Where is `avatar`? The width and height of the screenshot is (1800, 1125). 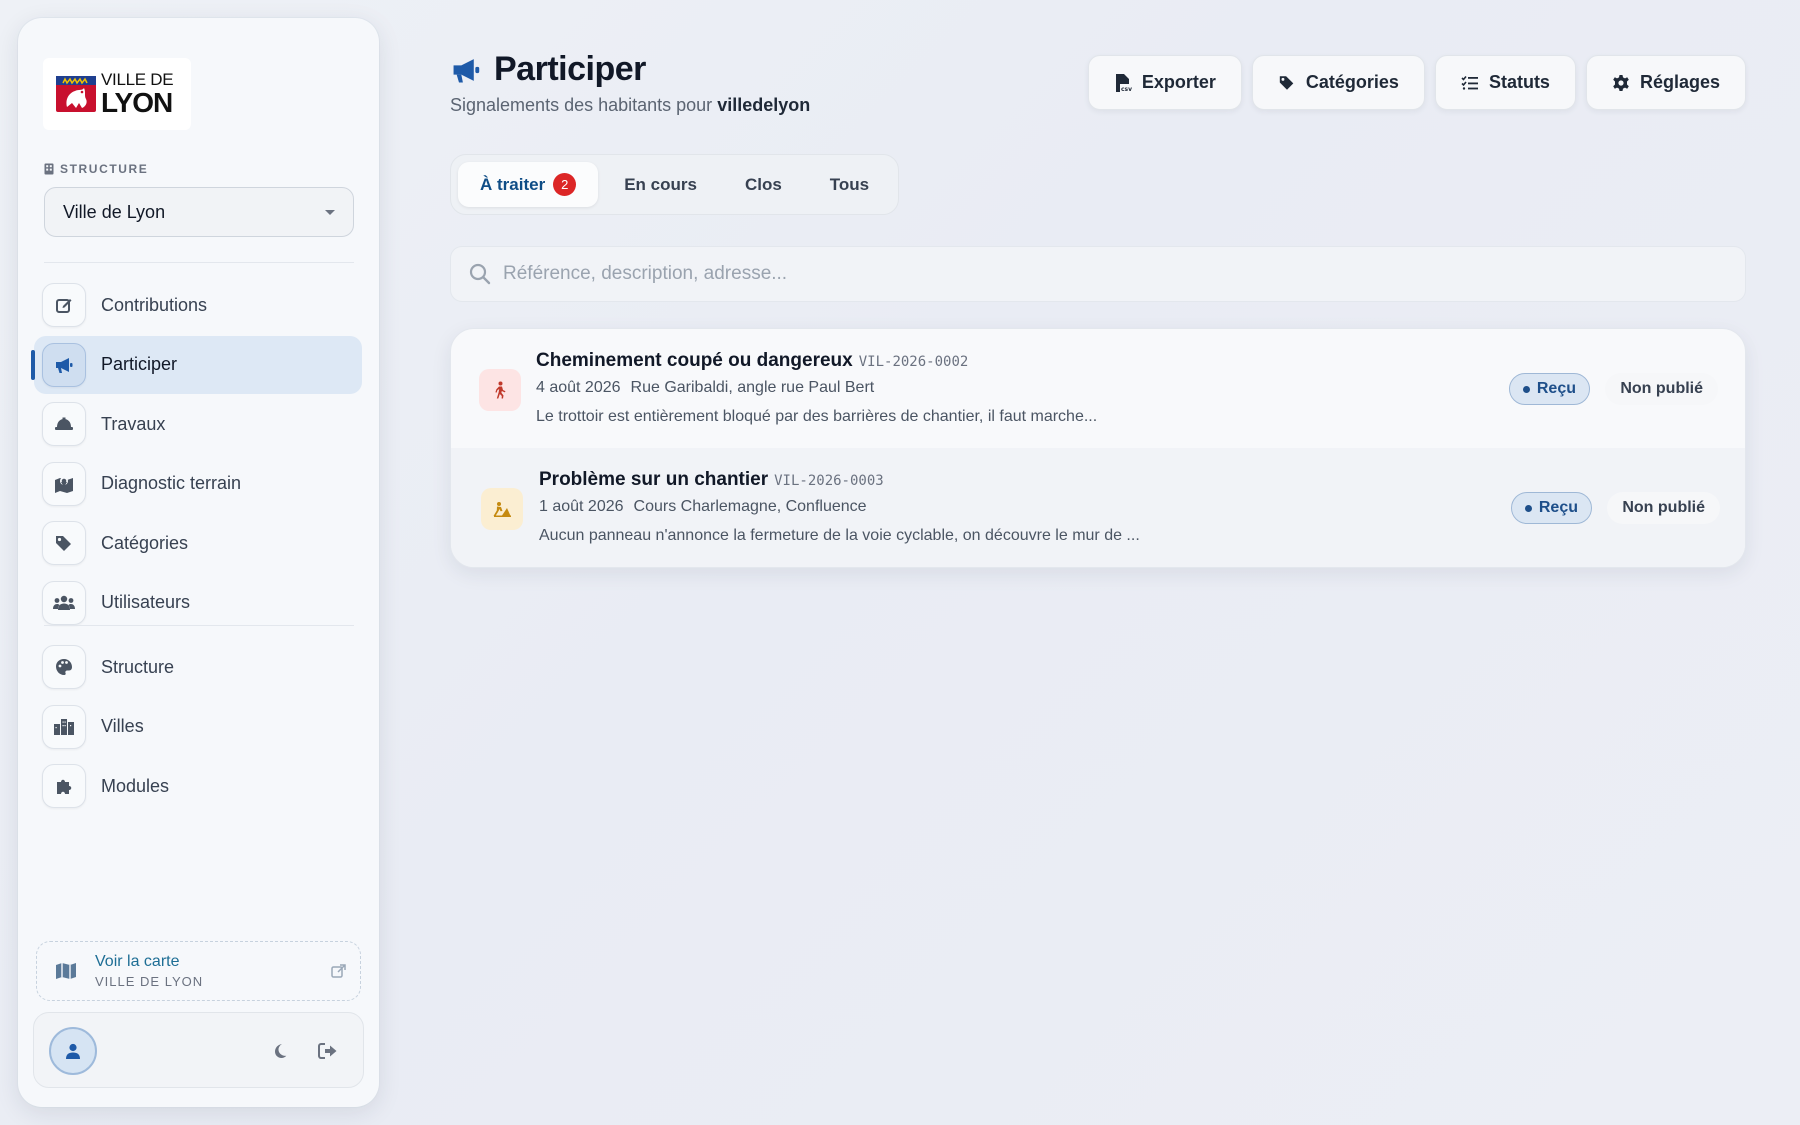
avatar is located at coordinates (73, 1051).